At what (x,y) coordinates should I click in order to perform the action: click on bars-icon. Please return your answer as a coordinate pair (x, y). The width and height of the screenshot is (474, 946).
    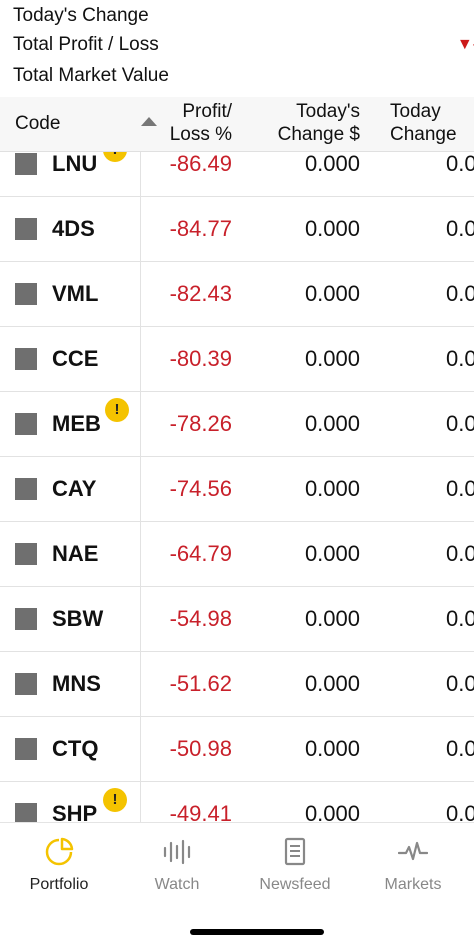
    Looking at the image, I should click on (177, 852).